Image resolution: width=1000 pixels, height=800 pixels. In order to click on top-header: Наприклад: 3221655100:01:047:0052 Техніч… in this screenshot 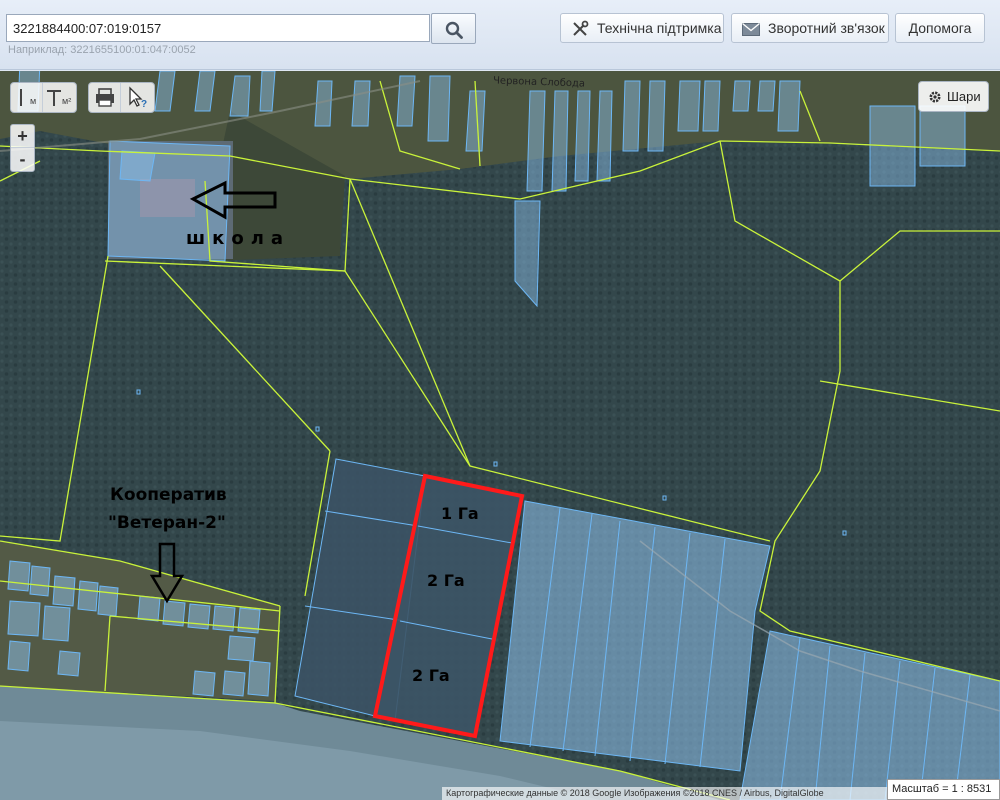, I will do `click(500, 35)`.